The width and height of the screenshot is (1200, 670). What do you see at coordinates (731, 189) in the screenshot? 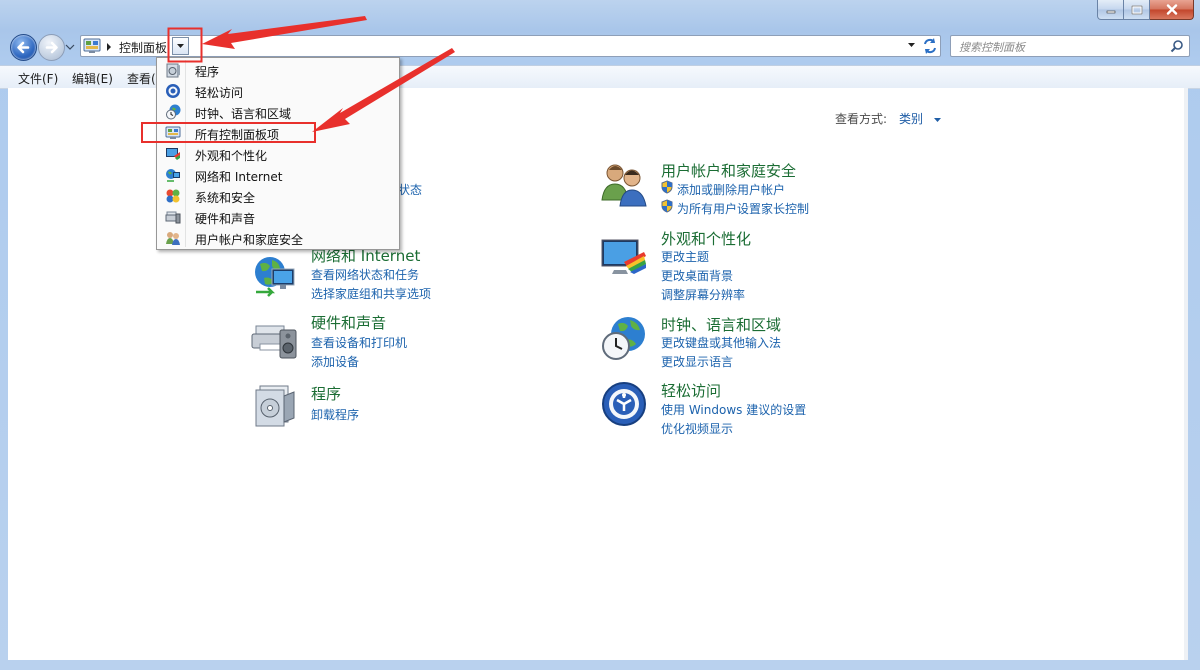
I see `users-link-0: 添加或删除用户帐户` at bounding box center [731, 189].